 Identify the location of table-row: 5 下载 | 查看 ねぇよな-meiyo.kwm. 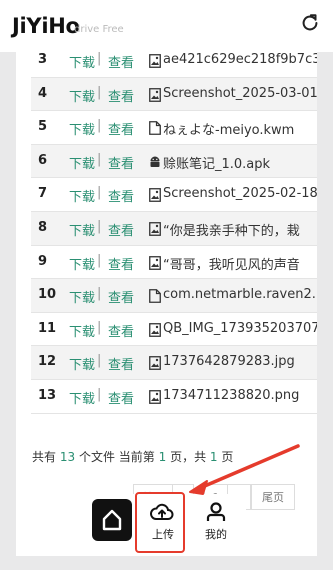
(174, 128).